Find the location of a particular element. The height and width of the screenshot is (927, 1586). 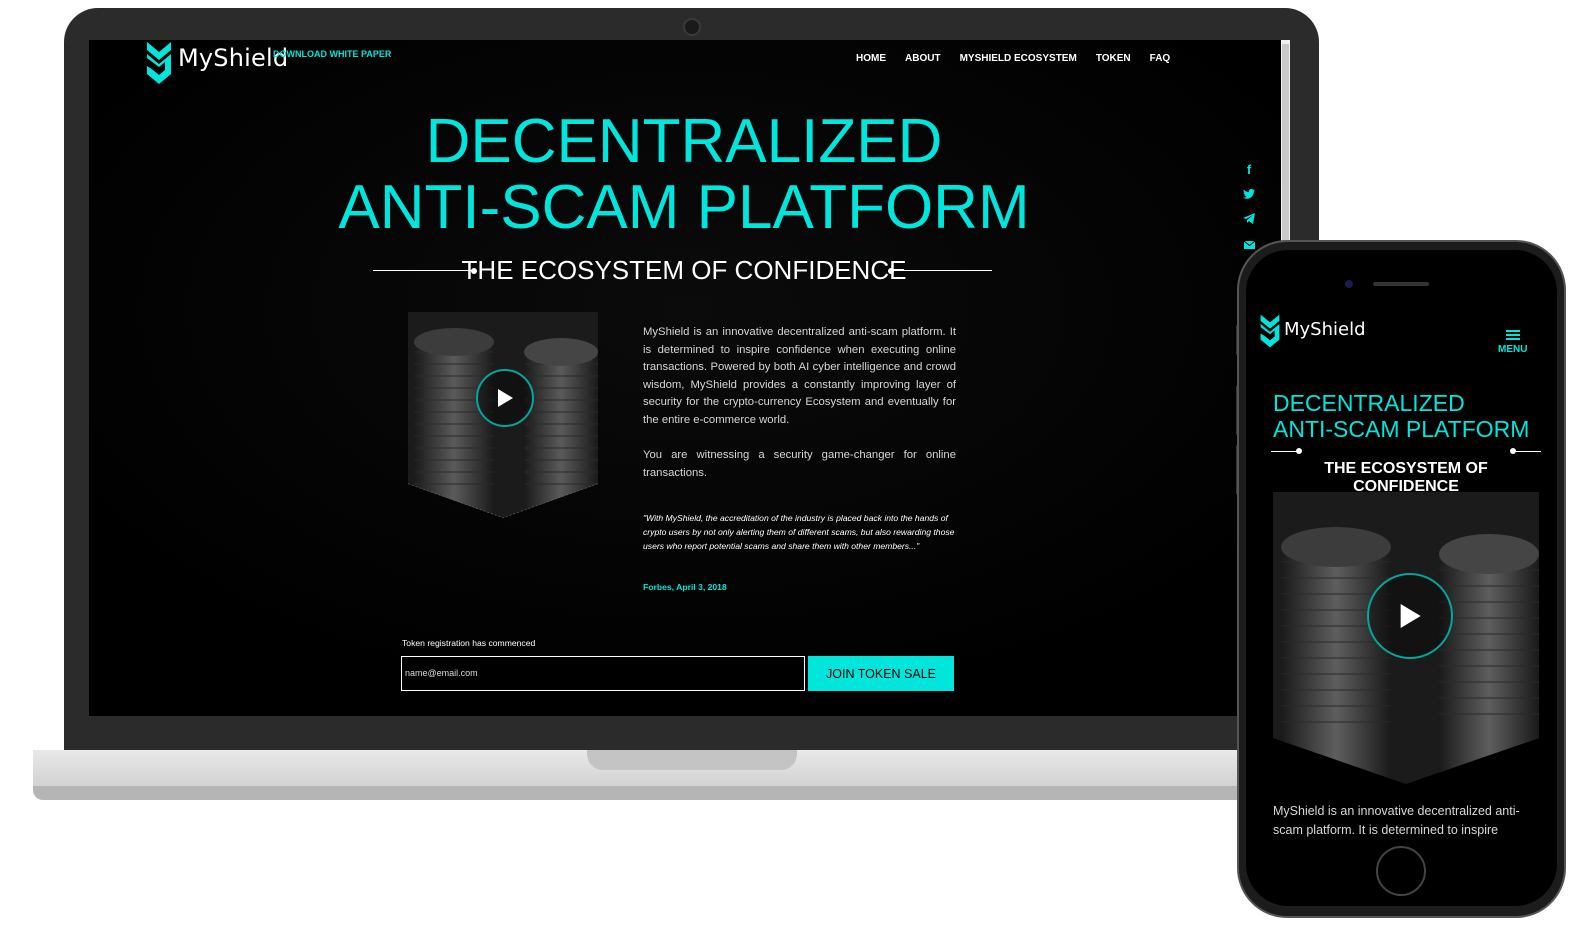

mobile-play-button is located at coordinates (1410, 616).